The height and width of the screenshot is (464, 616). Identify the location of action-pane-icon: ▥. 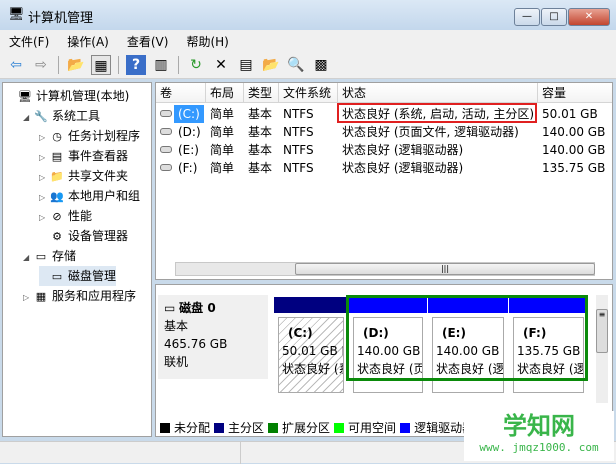
(161, 65).